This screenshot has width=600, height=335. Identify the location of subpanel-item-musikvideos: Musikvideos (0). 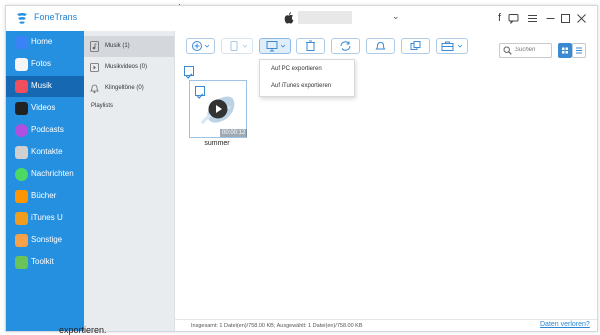
(129, 67).